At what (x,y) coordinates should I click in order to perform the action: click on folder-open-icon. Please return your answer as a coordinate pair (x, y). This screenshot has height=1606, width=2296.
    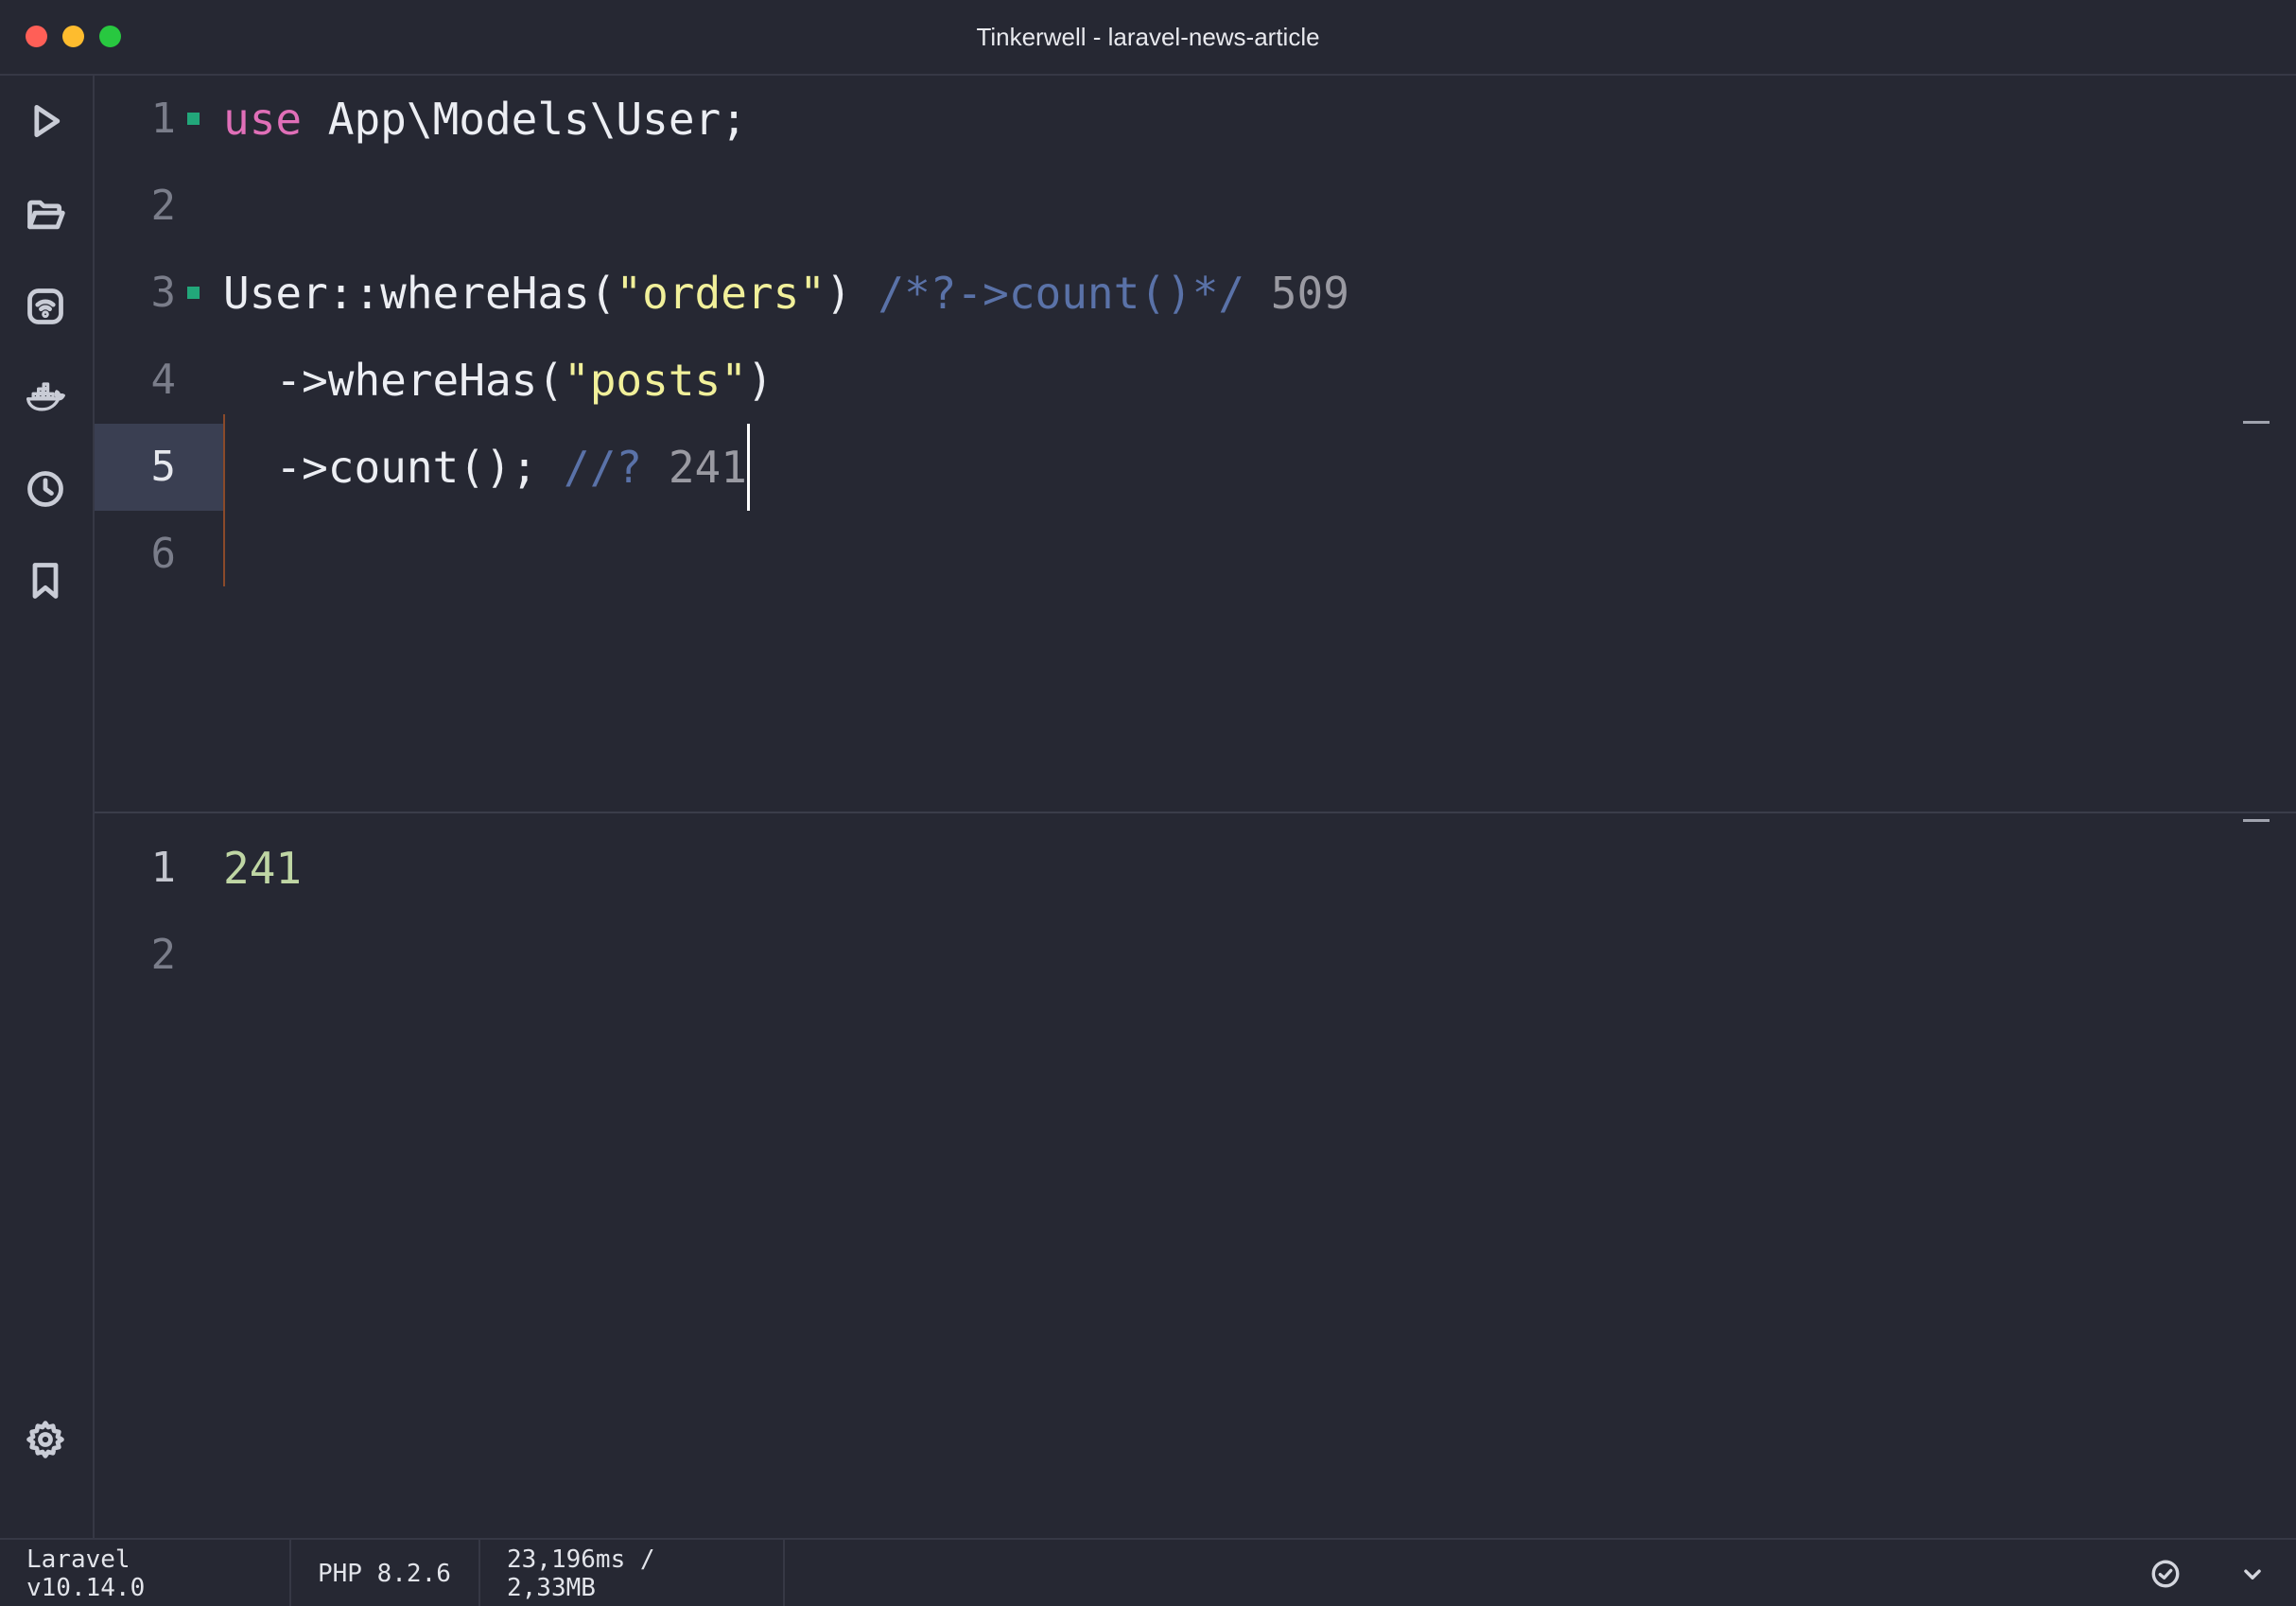
    Looking at the image, I should click on (46, 215).